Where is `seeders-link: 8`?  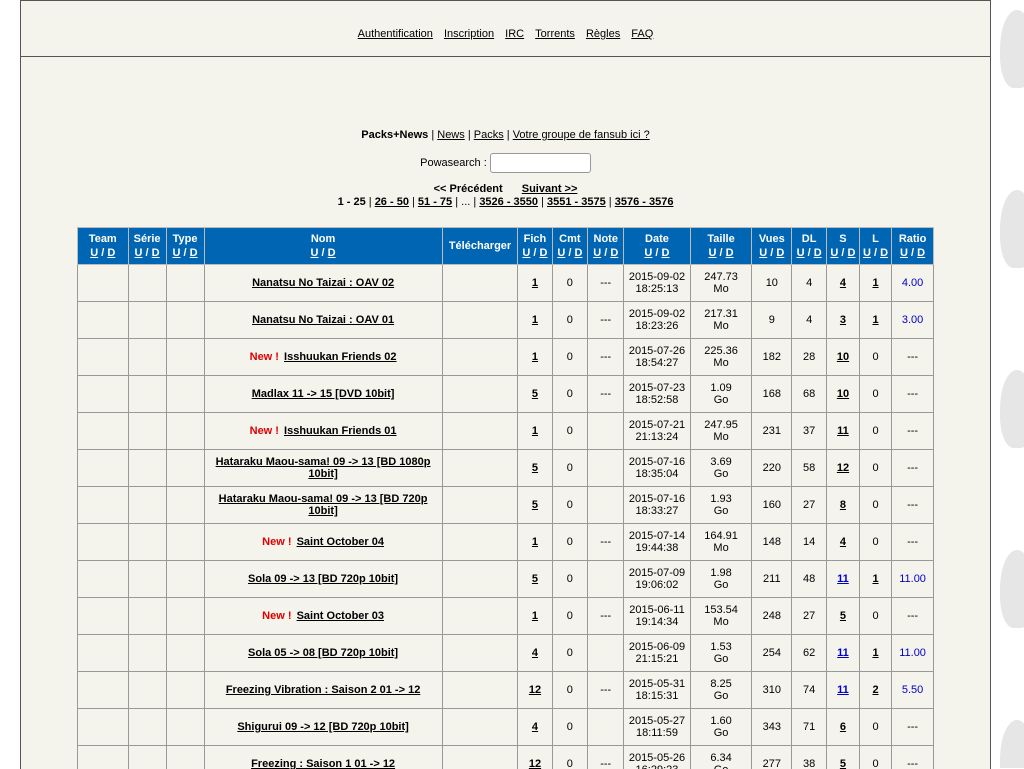 seeders-link: 8 is located at coordinates (843, 505).